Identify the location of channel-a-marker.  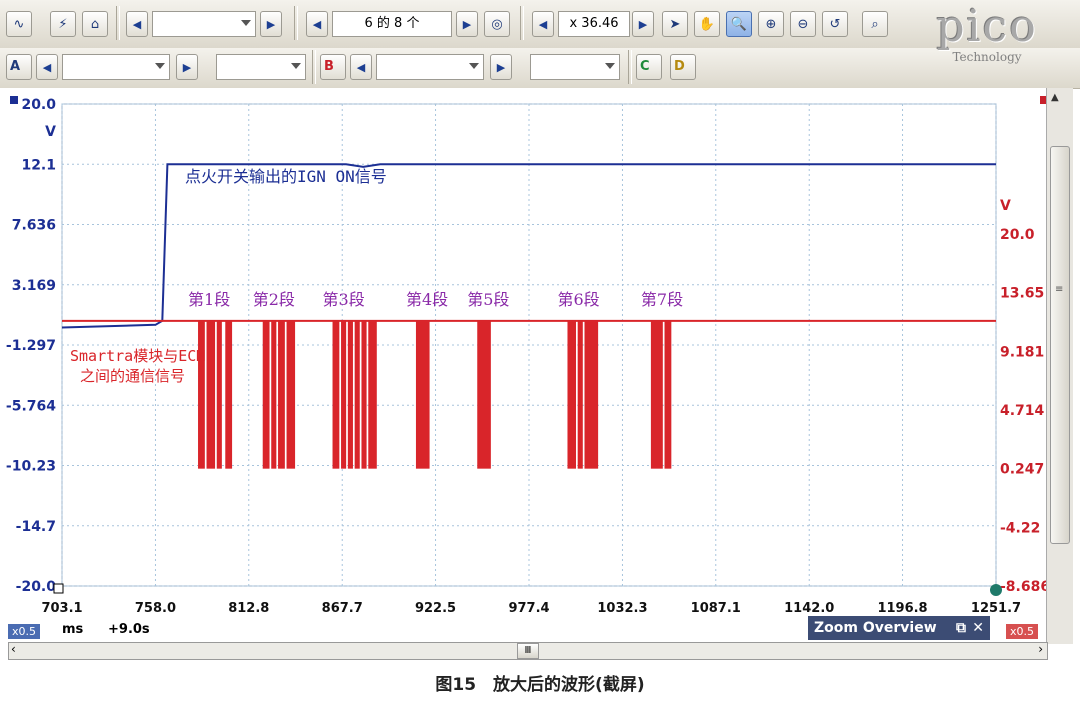
(14, 100).